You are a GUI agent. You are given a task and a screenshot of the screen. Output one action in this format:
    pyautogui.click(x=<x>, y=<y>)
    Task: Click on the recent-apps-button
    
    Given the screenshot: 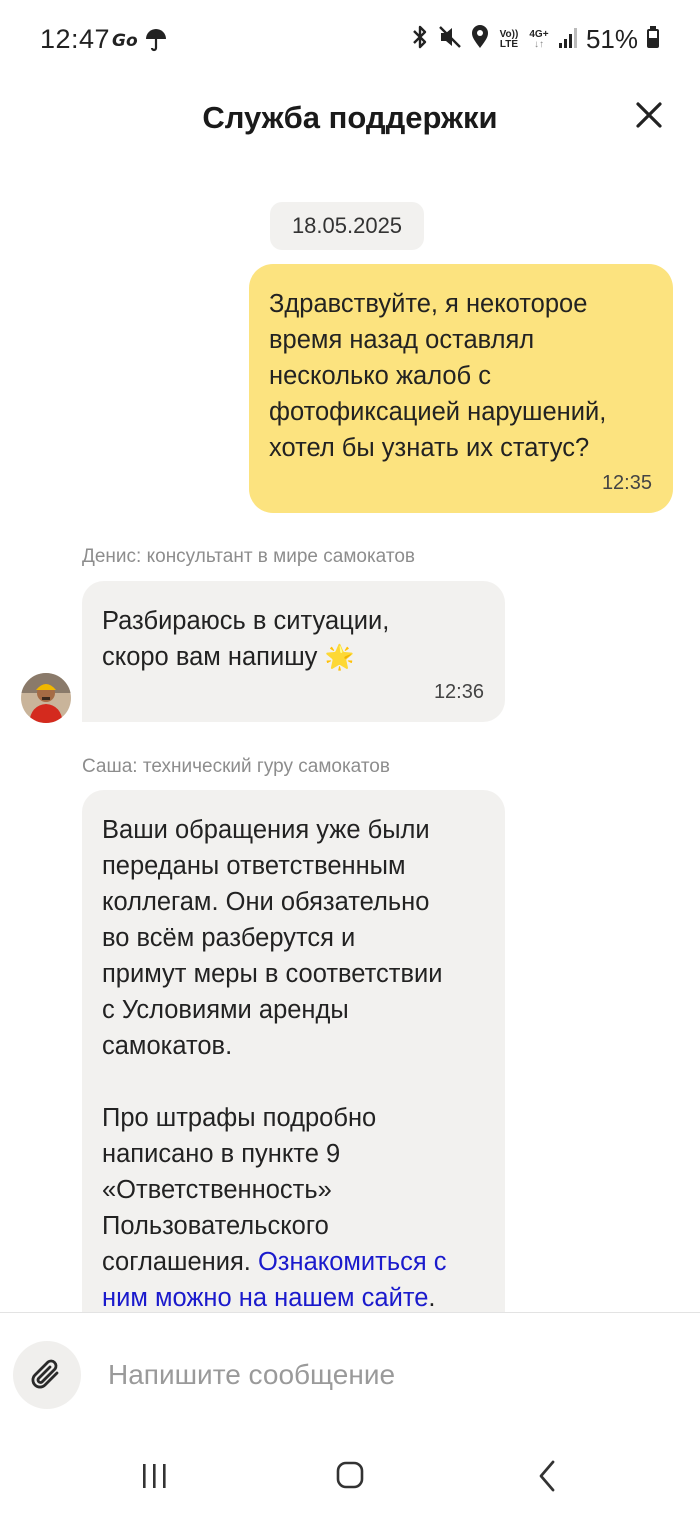 What is the action you would take?
    pyautogui.click(x=155, y=1476)
    